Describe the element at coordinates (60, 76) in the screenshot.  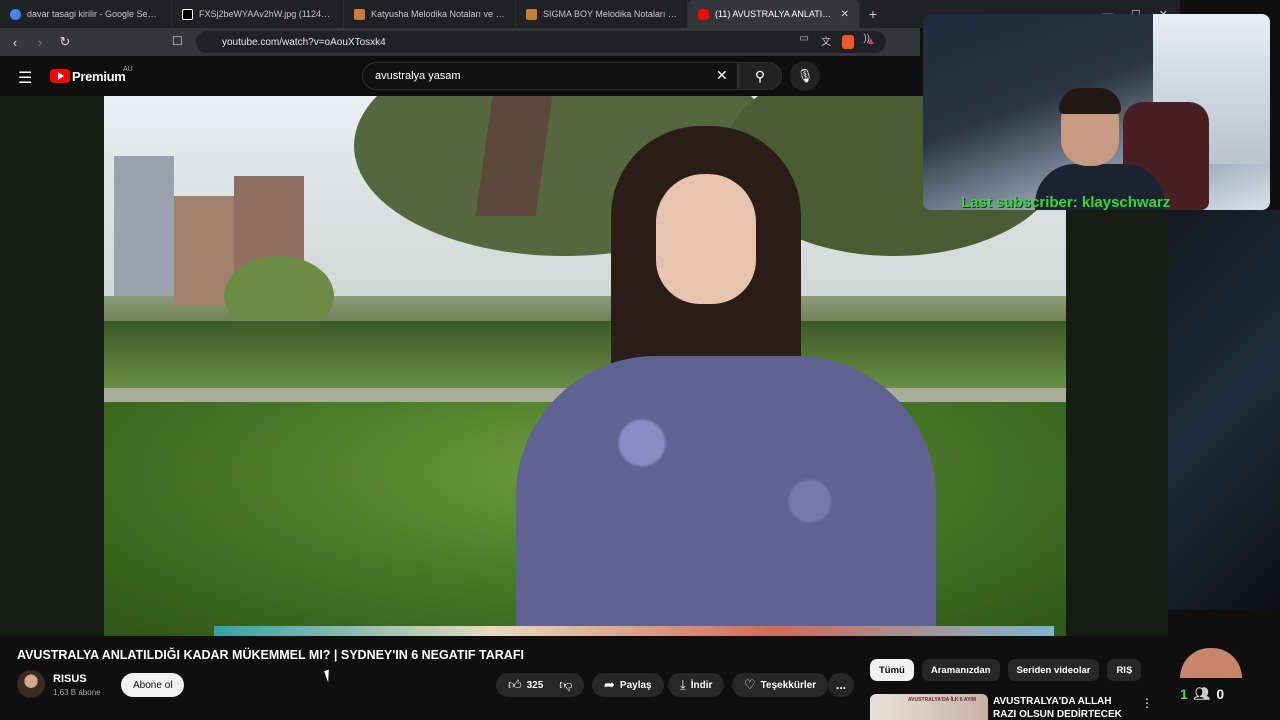
I see `youtube-logo-icon` at that location.